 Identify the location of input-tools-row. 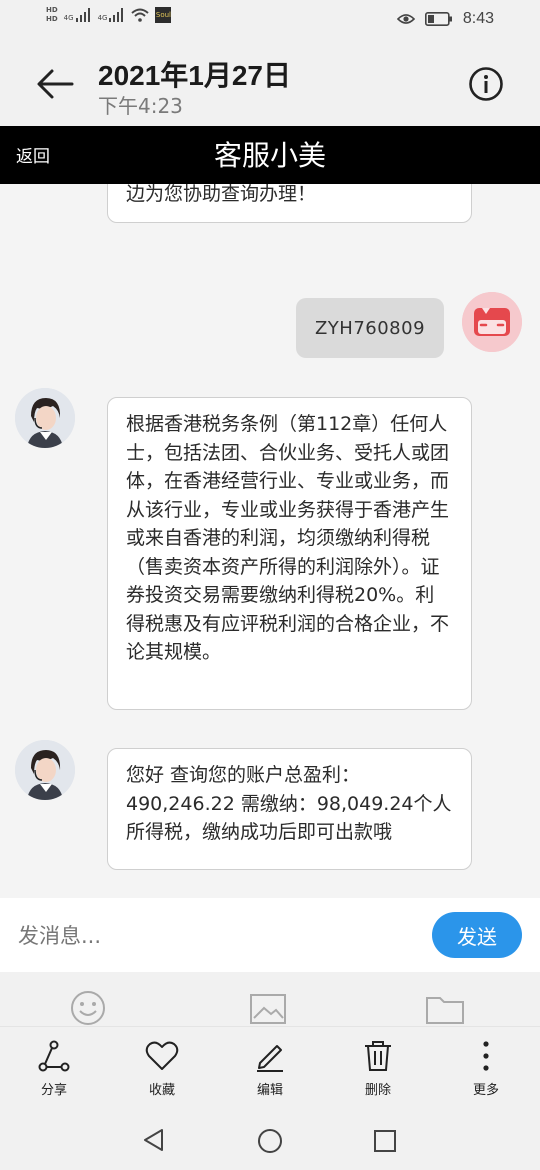
(270, 999).